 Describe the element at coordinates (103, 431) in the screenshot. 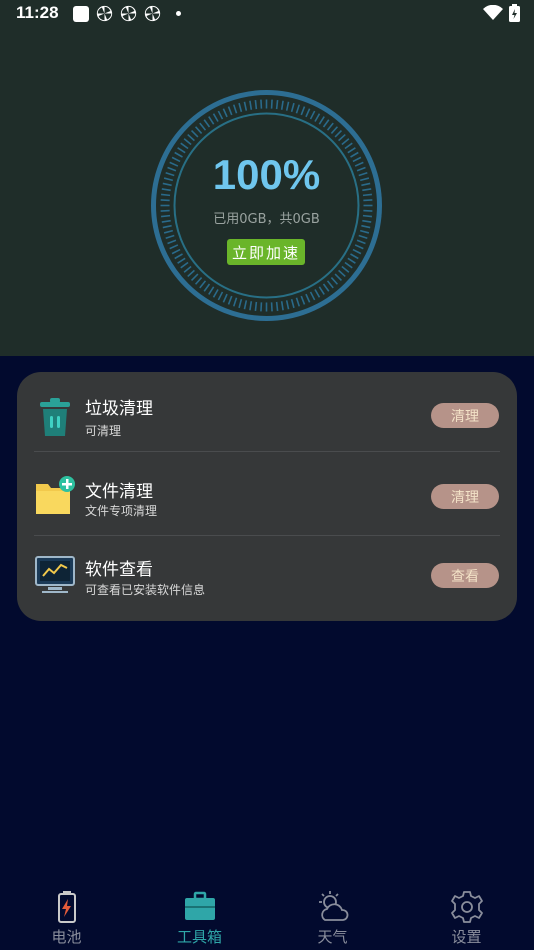

I see `tool-subtitle: 可清理` at that location.